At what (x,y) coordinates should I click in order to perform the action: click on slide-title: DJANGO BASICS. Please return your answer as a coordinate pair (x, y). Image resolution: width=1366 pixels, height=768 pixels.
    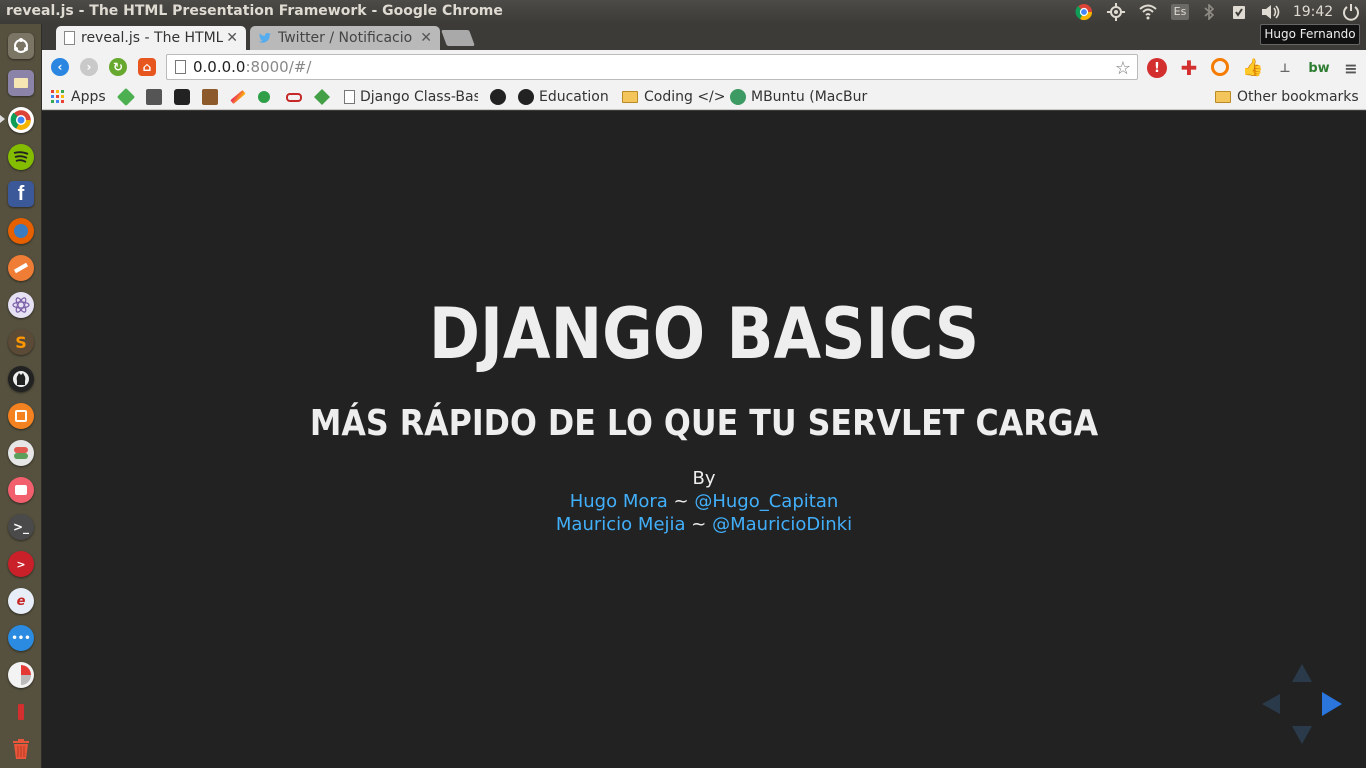
    Looking at the image, I should click on (704, 334).